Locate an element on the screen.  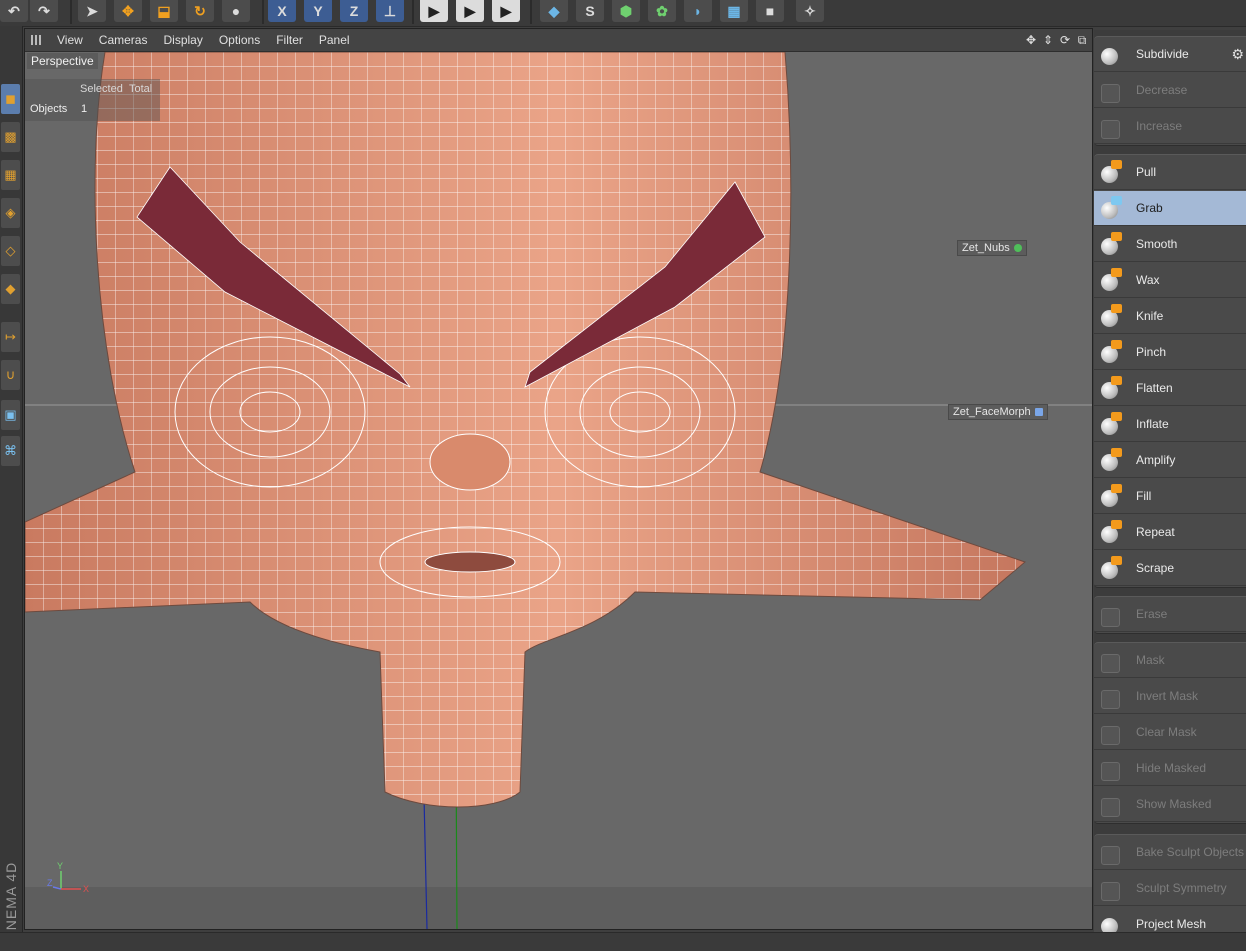
pan-icon: ✥ is located at coordinates (1031, 40).